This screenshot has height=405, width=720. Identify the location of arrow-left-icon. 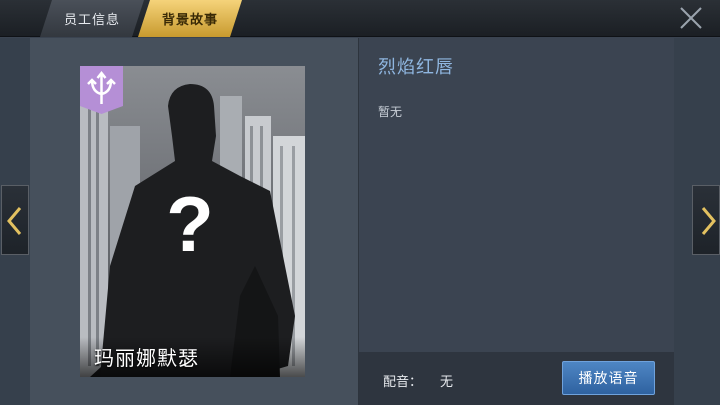
(14, 221).